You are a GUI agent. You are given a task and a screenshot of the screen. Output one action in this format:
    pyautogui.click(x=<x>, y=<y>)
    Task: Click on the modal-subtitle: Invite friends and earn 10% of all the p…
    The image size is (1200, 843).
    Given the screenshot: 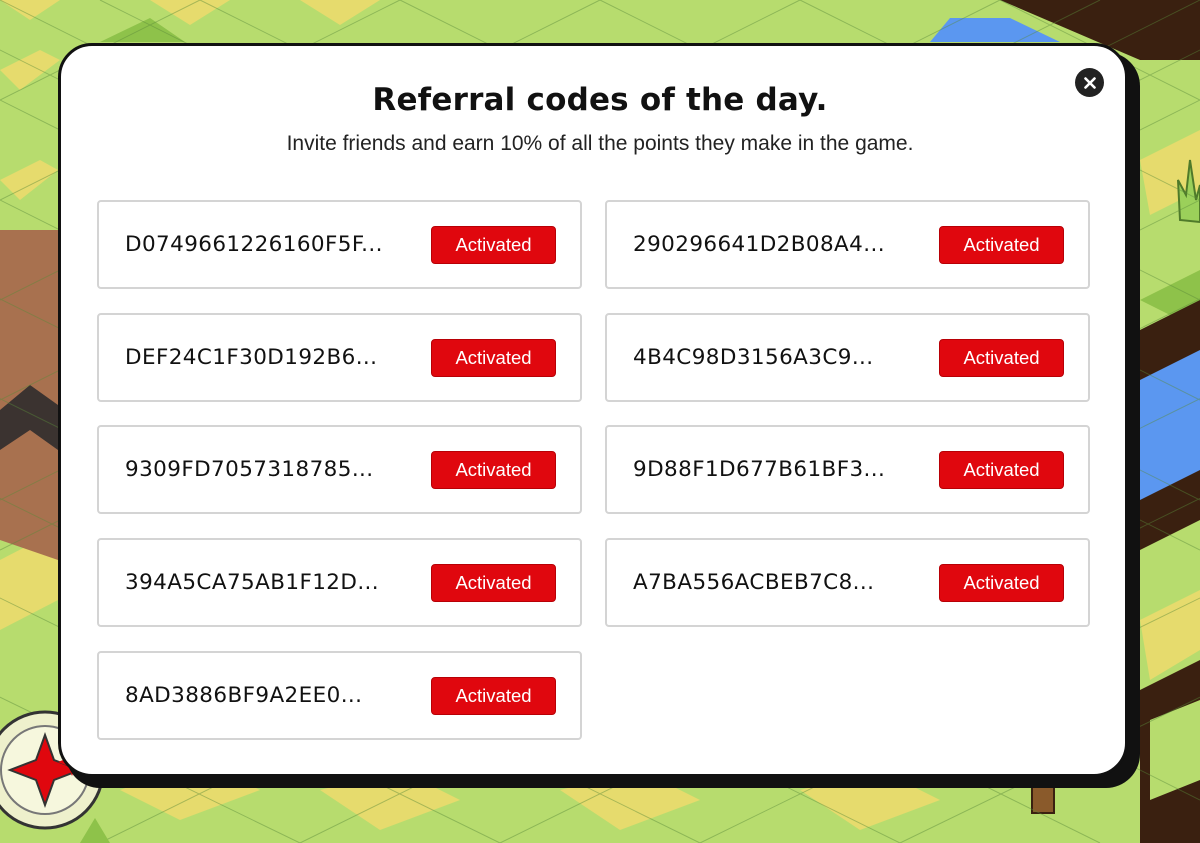 What is the action you would take?
    pyautogui.click(x=600, y=143)
    